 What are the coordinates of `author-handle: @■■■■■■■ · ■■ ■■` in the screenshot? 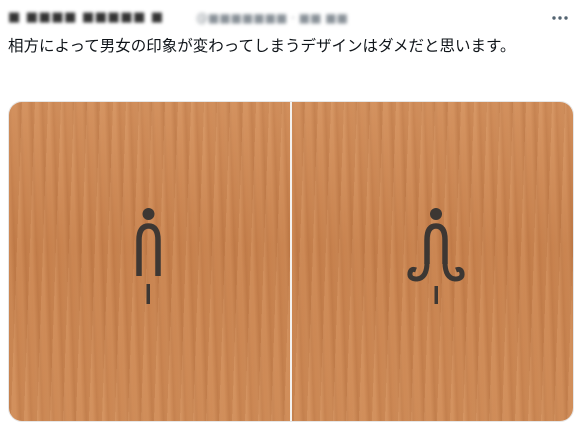 It's located at (272, 18).